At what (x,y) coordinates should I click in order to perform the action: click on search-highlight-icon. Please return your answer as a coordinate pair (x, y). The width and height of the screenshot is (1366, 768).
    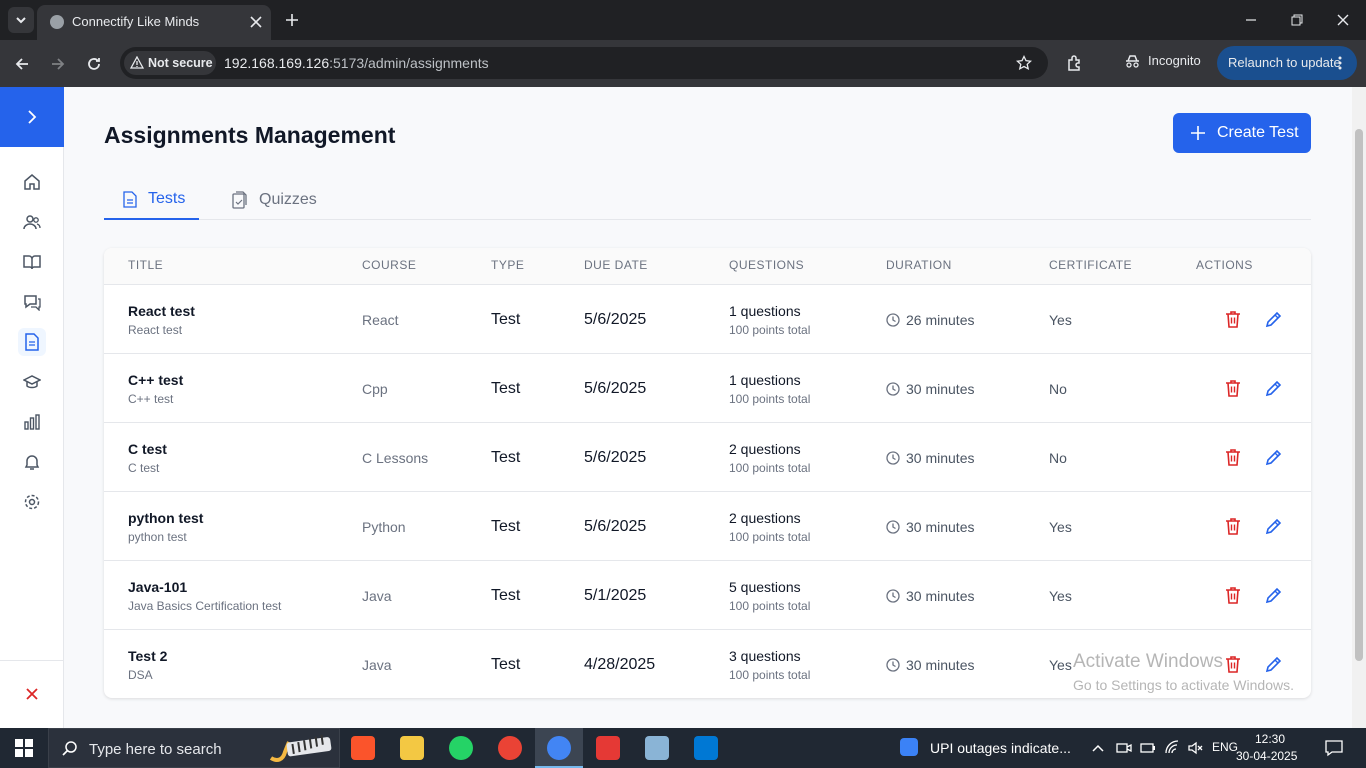
    Looking at the image, I should click on (300, 748).